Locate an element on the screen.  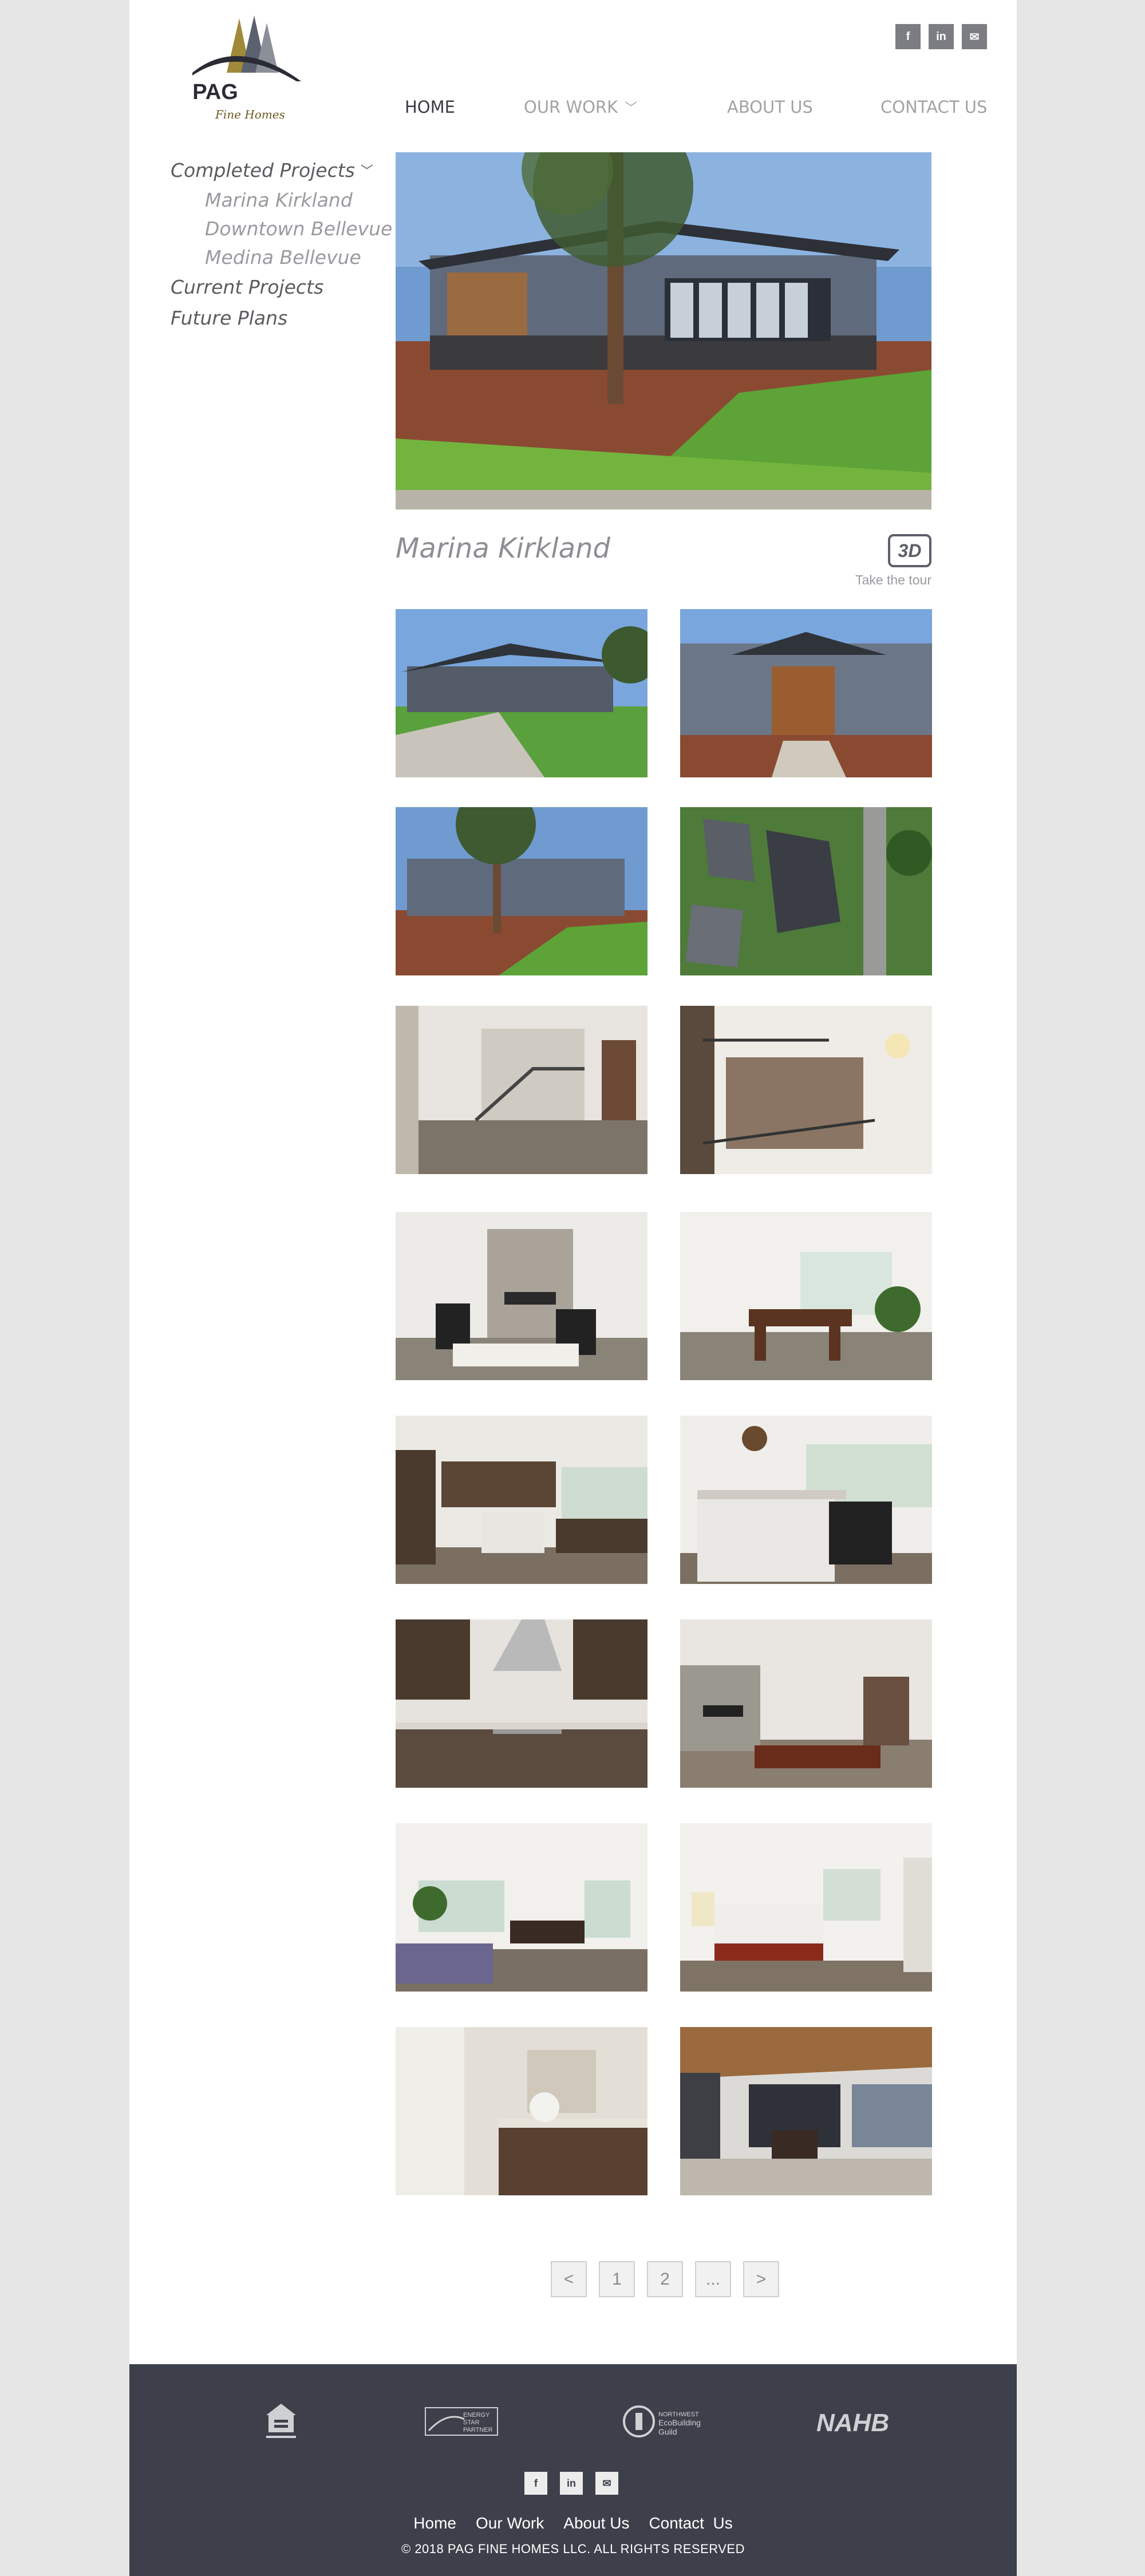
ecobuilding-guild-icon: NORTHWEST EcoBuilding Guild is located at coordinates (667, 2421).